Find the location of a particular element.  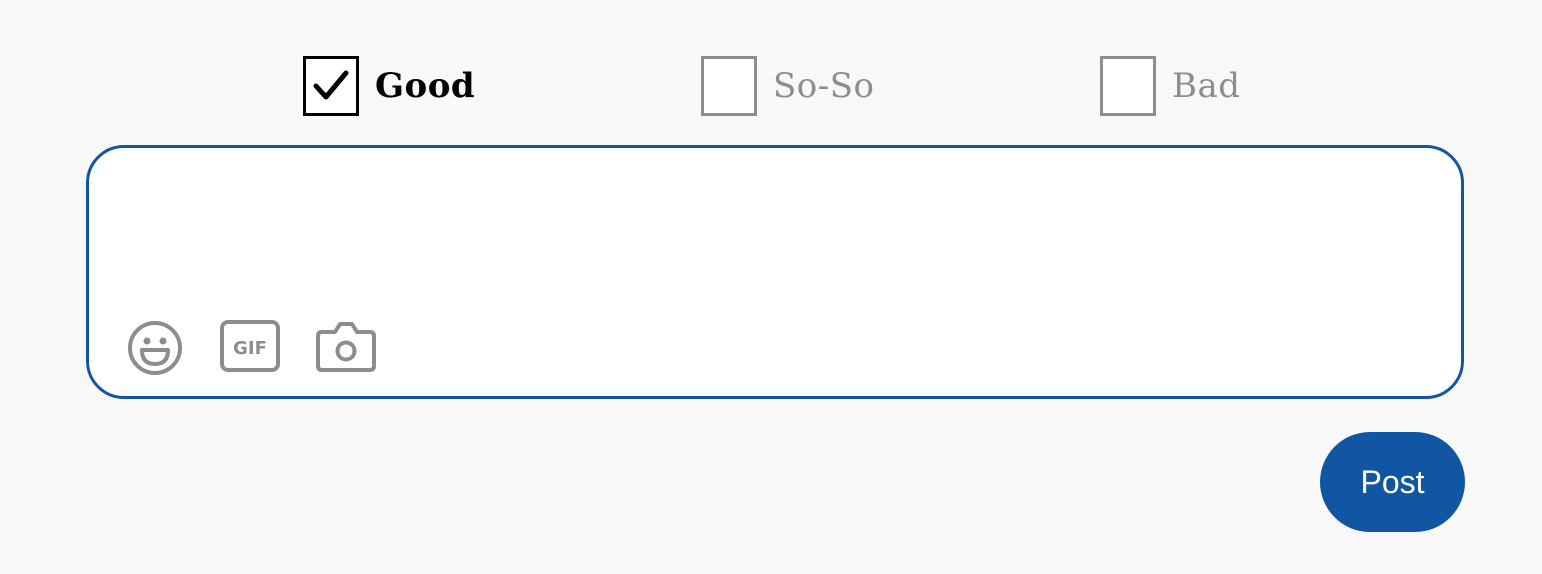

good-checkbox is located at coordinates (331, 86).